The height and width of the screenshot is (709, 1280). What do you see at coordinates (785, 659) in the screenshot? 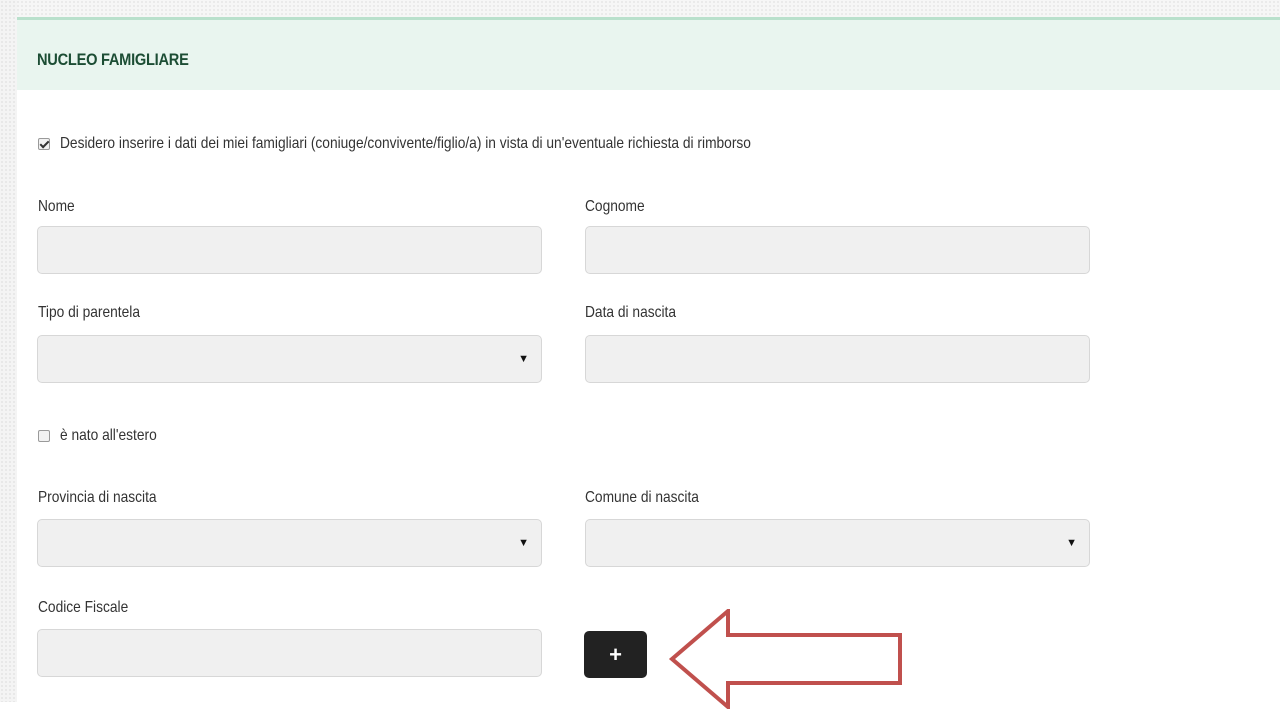
I see `left-arrow-annotation-icon` at bounding box center [785, 659].